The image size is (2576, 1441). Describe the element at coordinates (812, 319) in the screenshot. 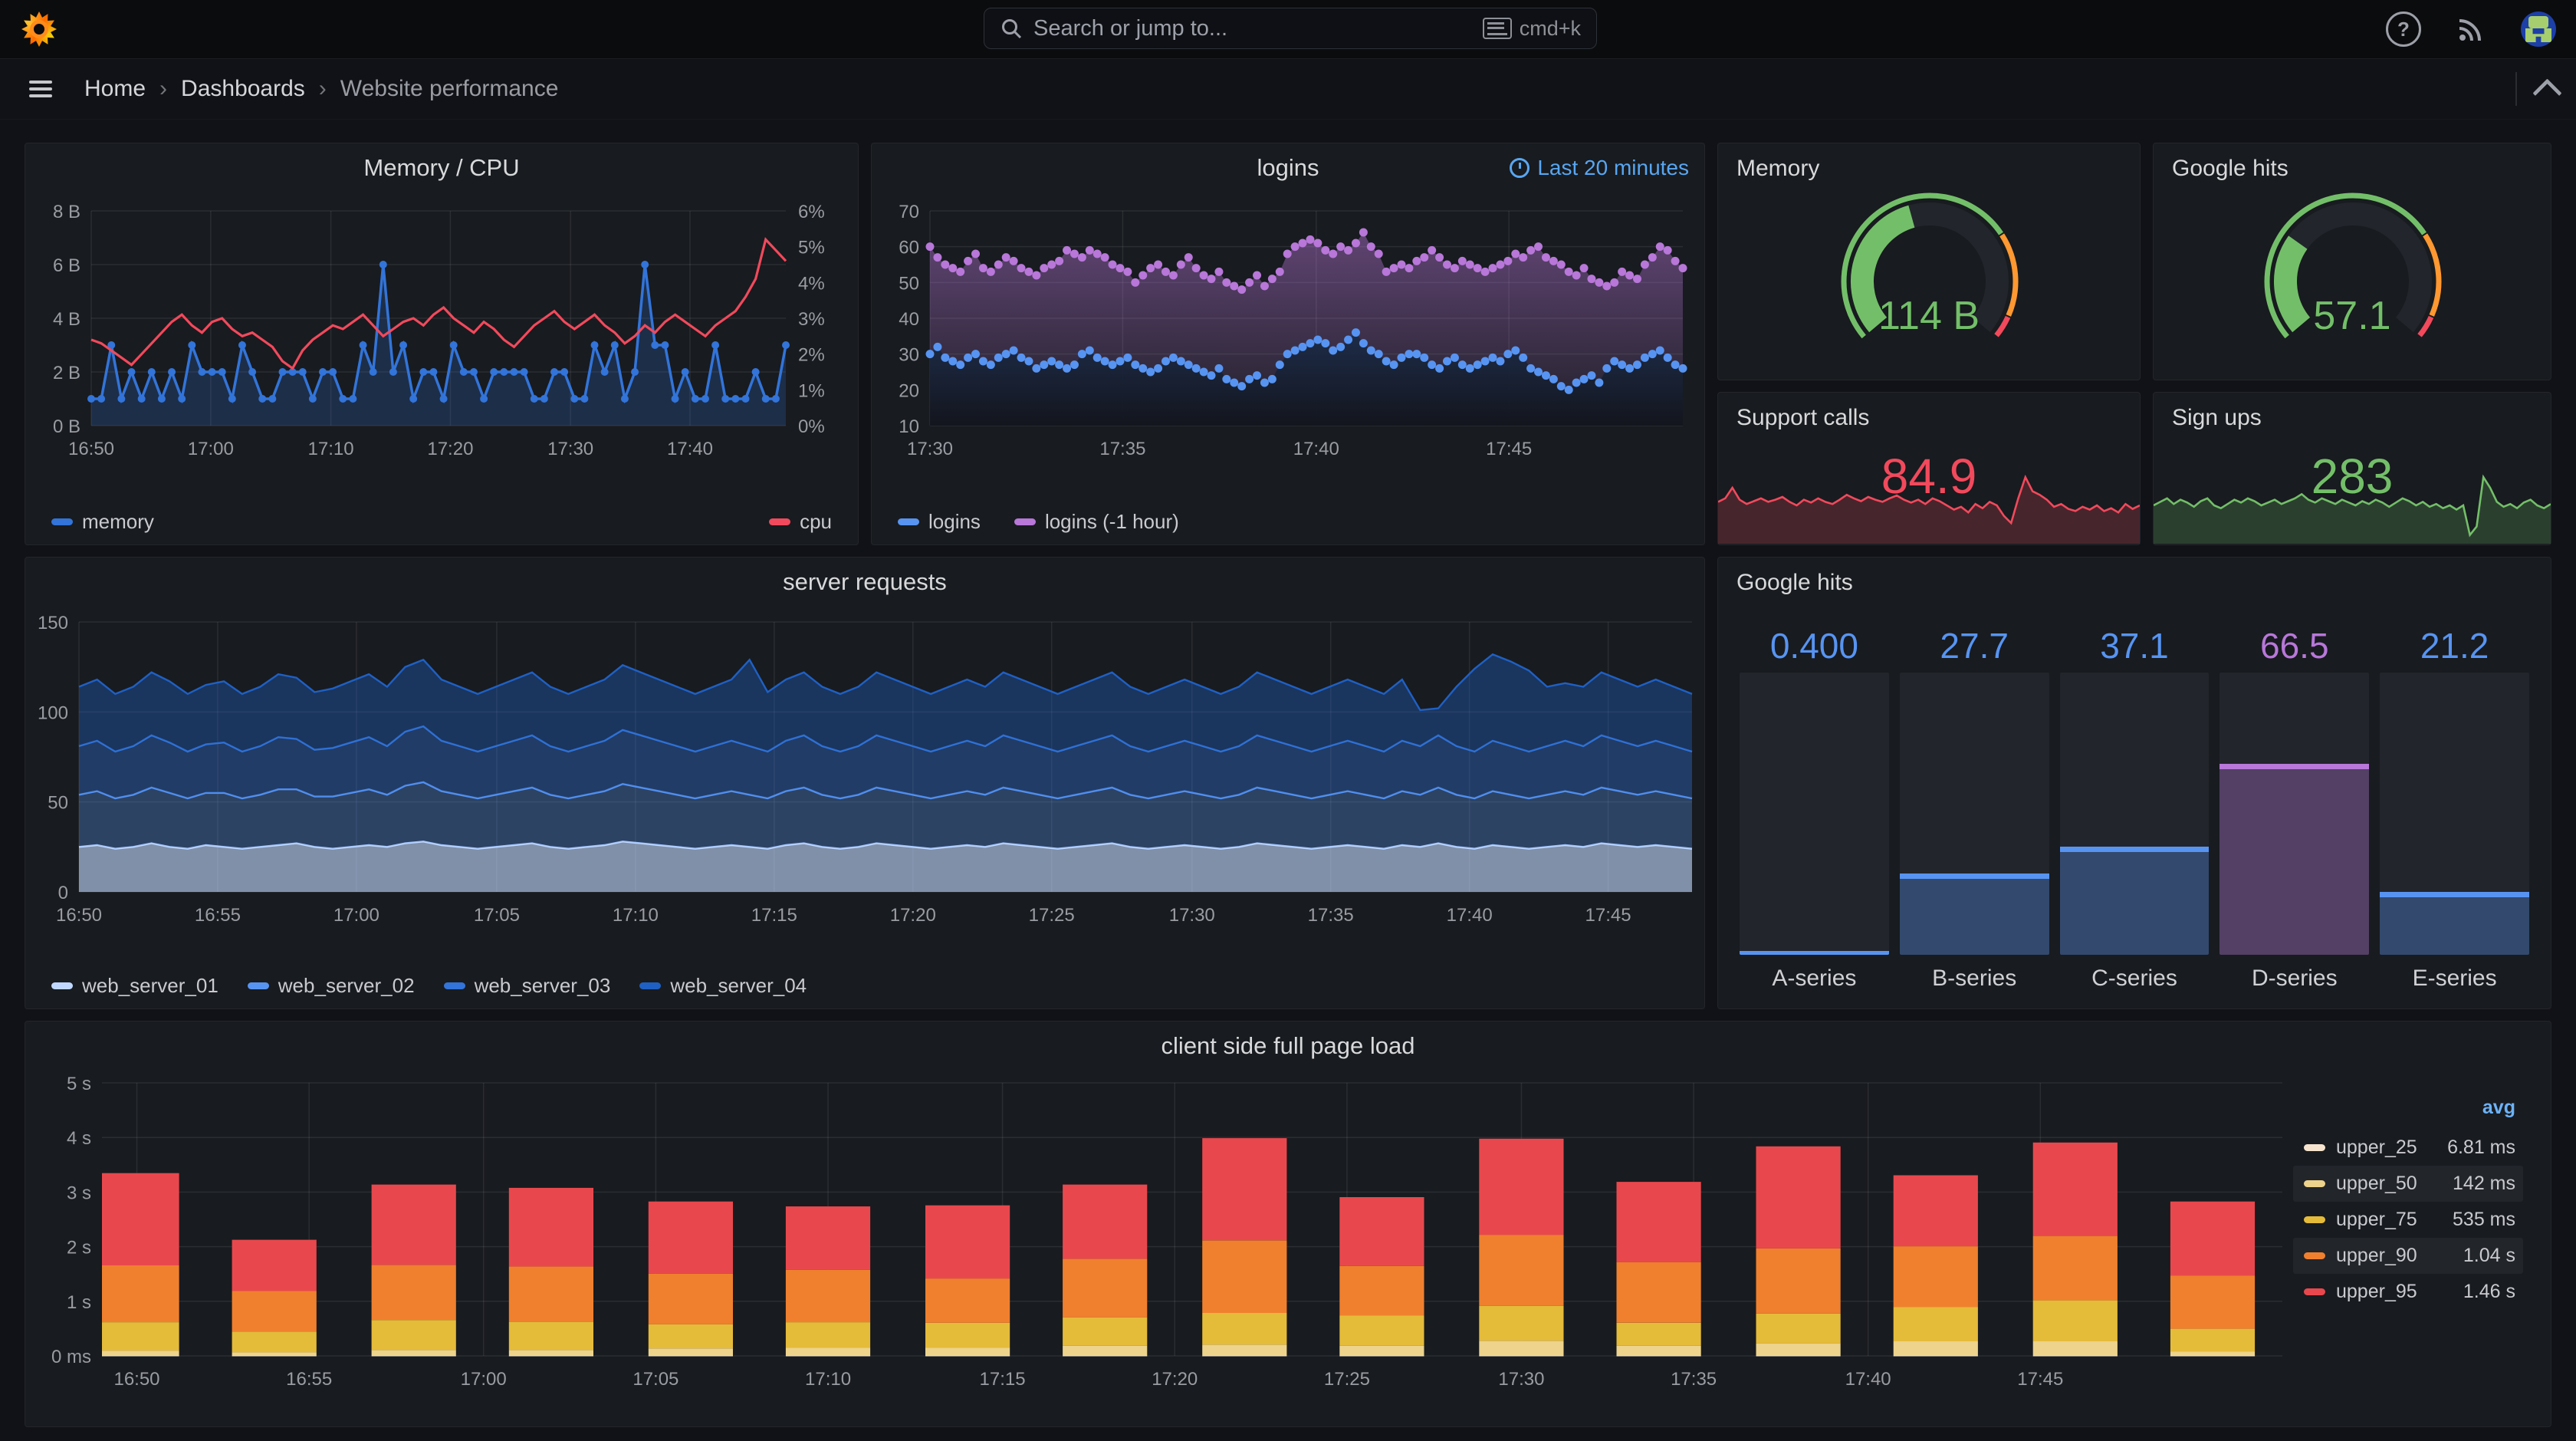

I see `svg-text: 3%` at that location.